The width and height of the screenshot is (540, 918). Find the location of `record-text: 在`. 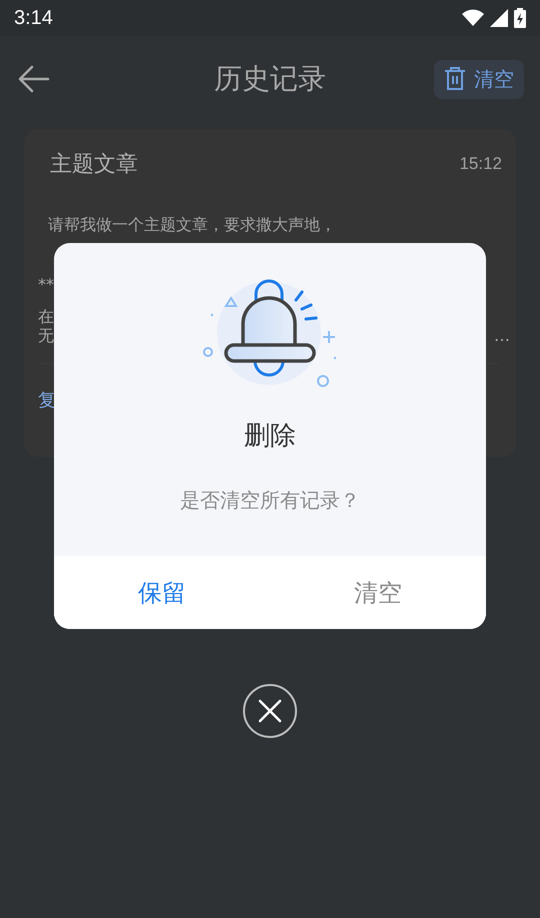

record-text: 在 is located at coordinates (46, 317).